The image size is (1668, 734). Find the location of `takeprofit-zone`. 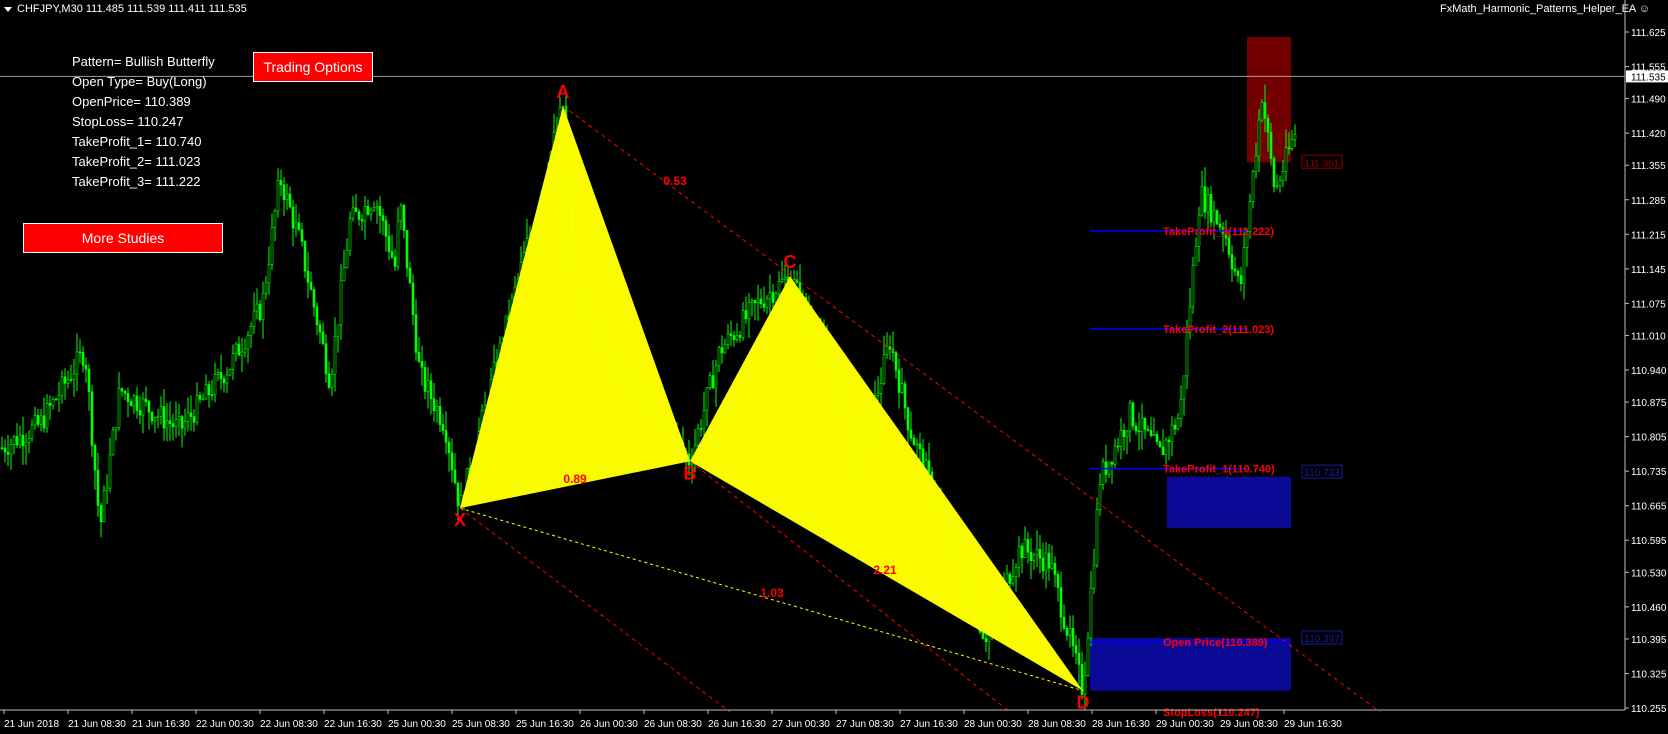

takeprofit-zone is located at coordinates (1229, 502).